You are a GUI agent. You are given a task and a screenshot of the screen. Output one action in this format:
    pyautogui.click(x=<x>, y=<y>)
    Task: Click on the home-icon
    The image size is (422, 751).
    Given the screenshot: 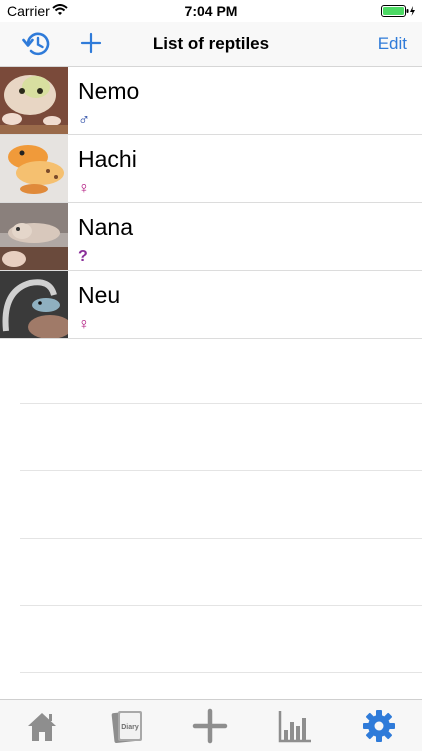 What is the action you would take?
    pyautogui.click(x=42, y=726)
    